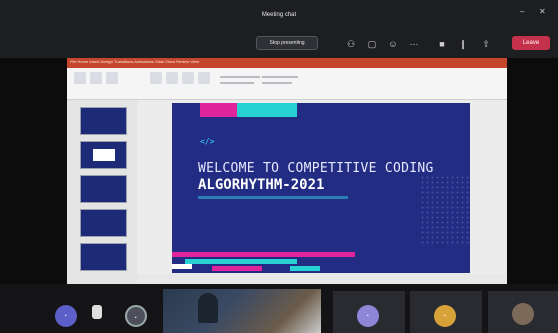 The width and height of the screenshot is (558, 333). What do you see at coordinates (316, 168) in the screenshot?
I see `slide-title: WELCOME TO COMPETITIVE CODING` at bounding box center [316, 168].